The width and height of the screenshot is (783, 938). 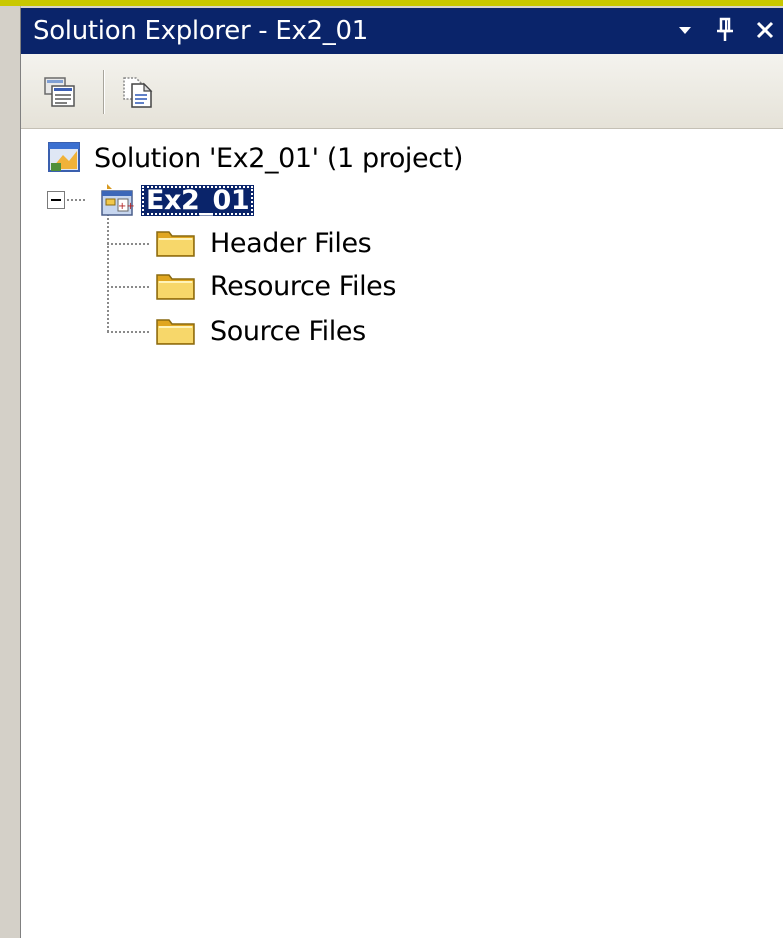 I want to click on solution-label: Solution 'Ex2_01' (1 project), so click(x=279, y=158).